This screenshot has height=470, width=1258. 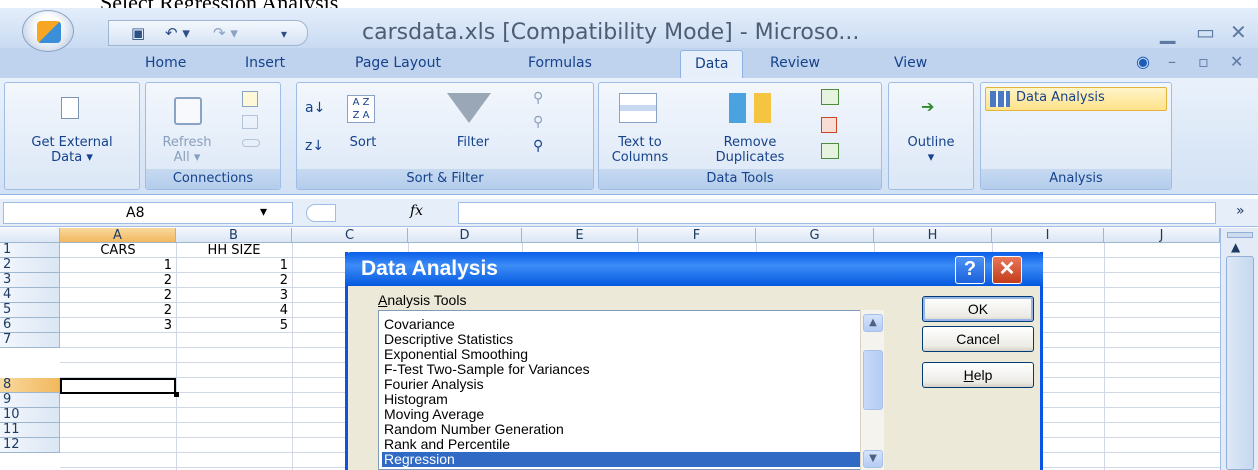 I want to click on sort-a-z-icon: a↓, so click(x=315, y=108).